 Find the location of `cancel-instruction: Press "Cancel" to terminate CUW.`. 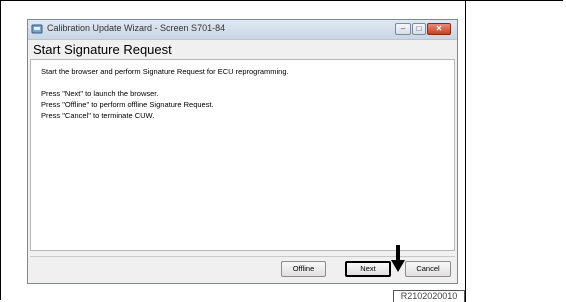

cancel-instruction: Press "Cancel" to terminate CUW. is located at coordinates (98, 115).